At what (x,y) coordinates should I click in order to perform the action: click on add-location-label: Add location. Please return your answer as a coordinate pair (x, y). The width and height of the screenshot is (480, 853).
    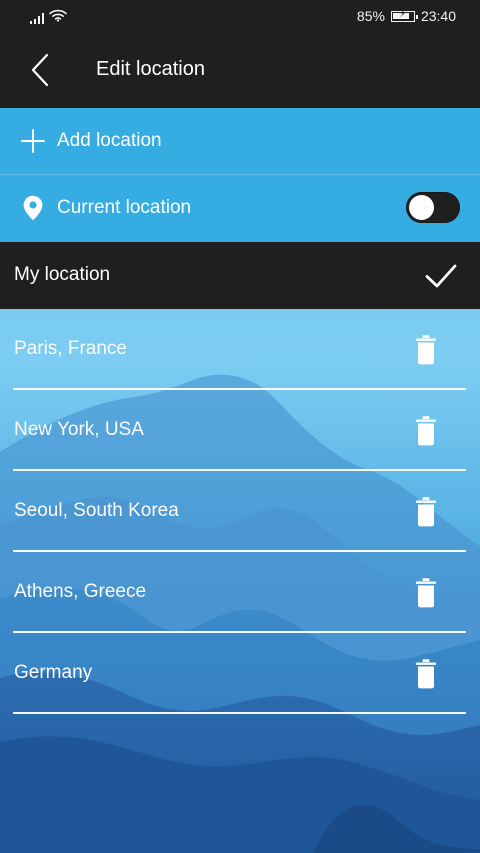
    Looking at the image, I should click on (109, 140).